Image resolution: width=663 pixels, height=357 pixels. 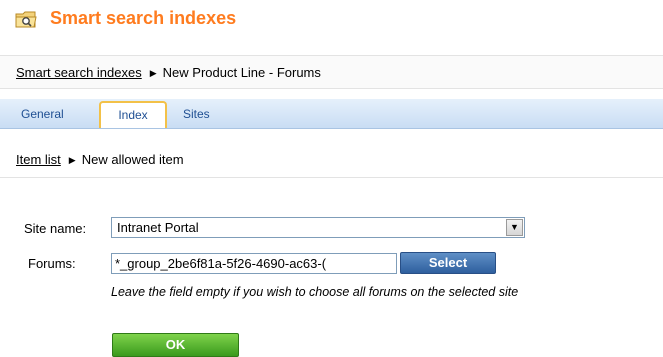 What do you see at coordinates (52, 263) in the screenshot?
I see `forums-label: Forums:` at bounding box center [52, 263].